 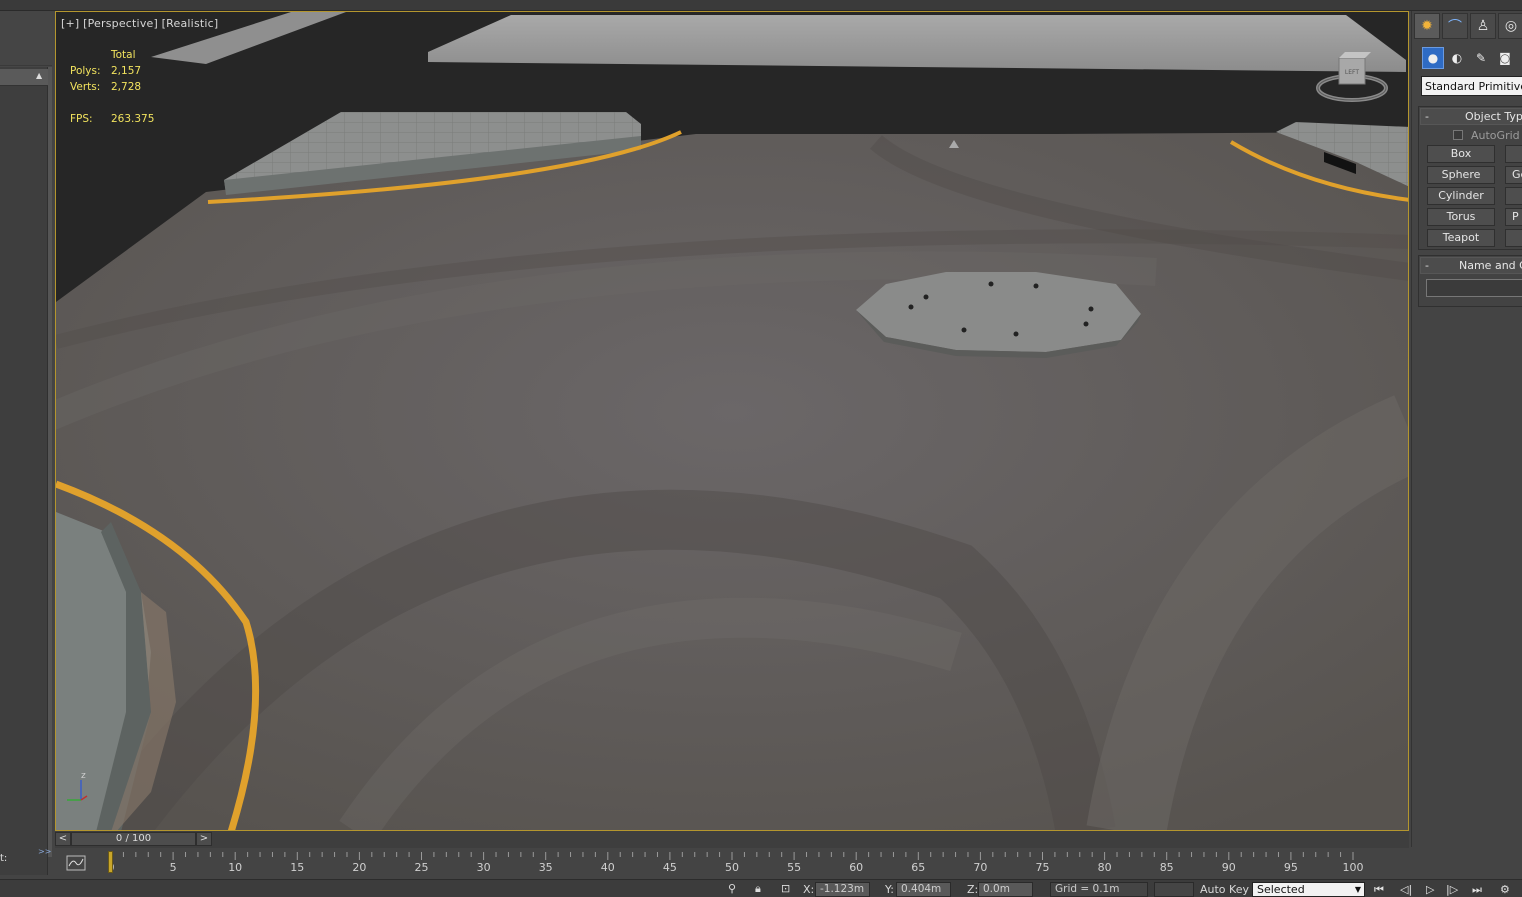 What do you see at coordinates (63, 839) in the screenshot?
I see `time-slider-prev-button: <` at bounding box center [63, 839].